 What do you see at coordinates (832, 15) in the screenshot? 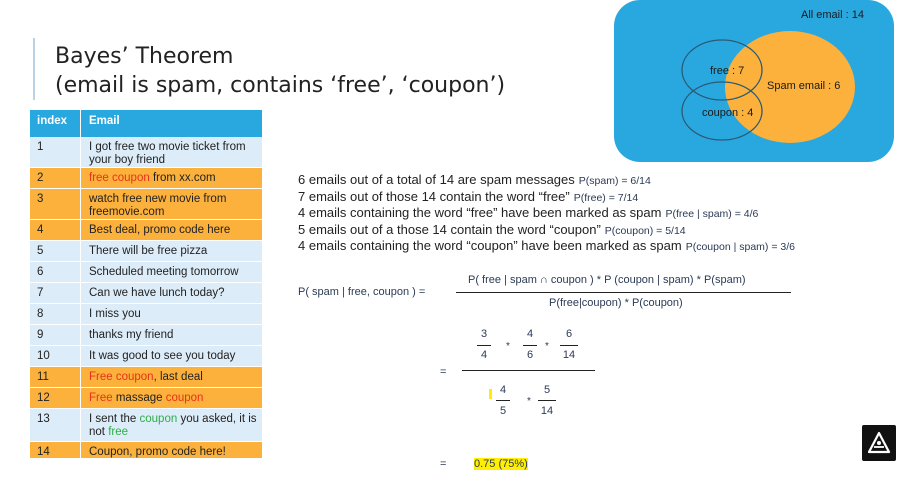
I see `all-email-label: All email : 14` at bounding box center [832, 15].